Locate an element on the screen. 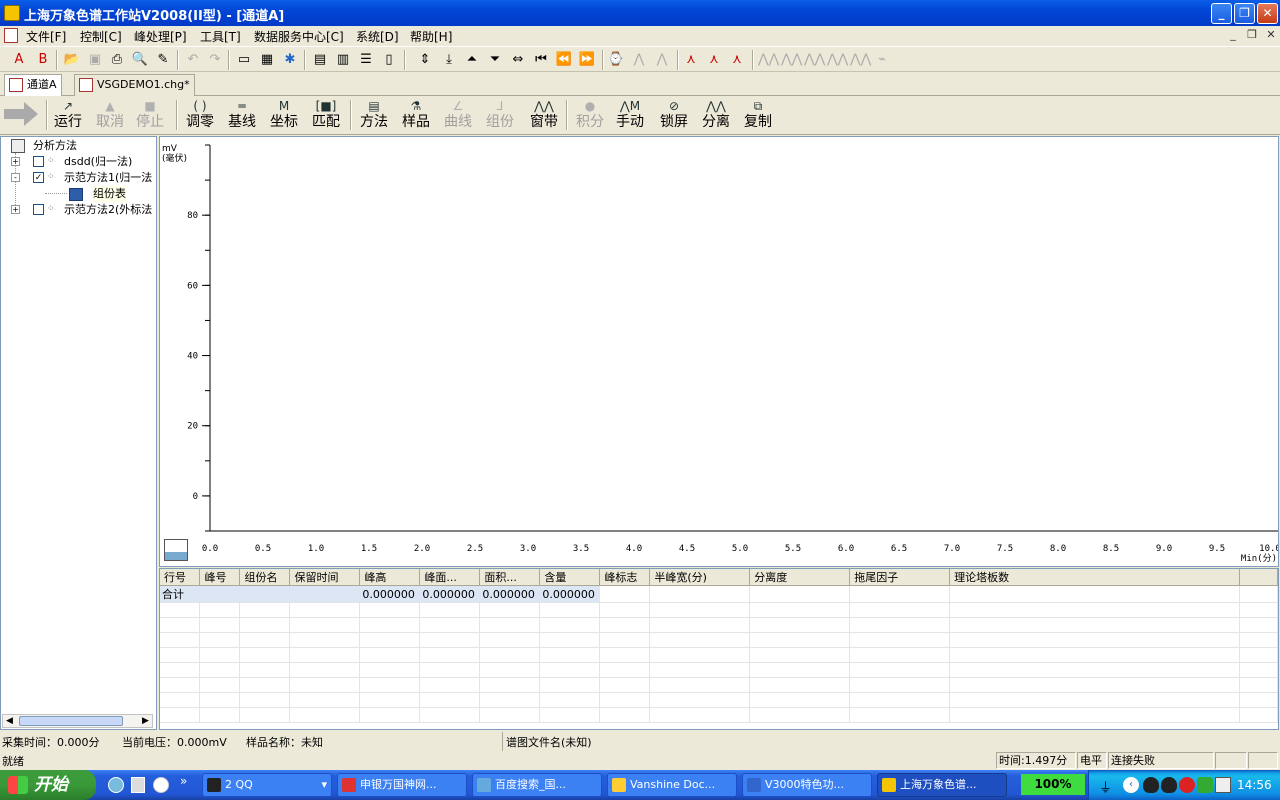 This screenshot has height=800, width=1280. expander: + is located at coordinates (15, 161).